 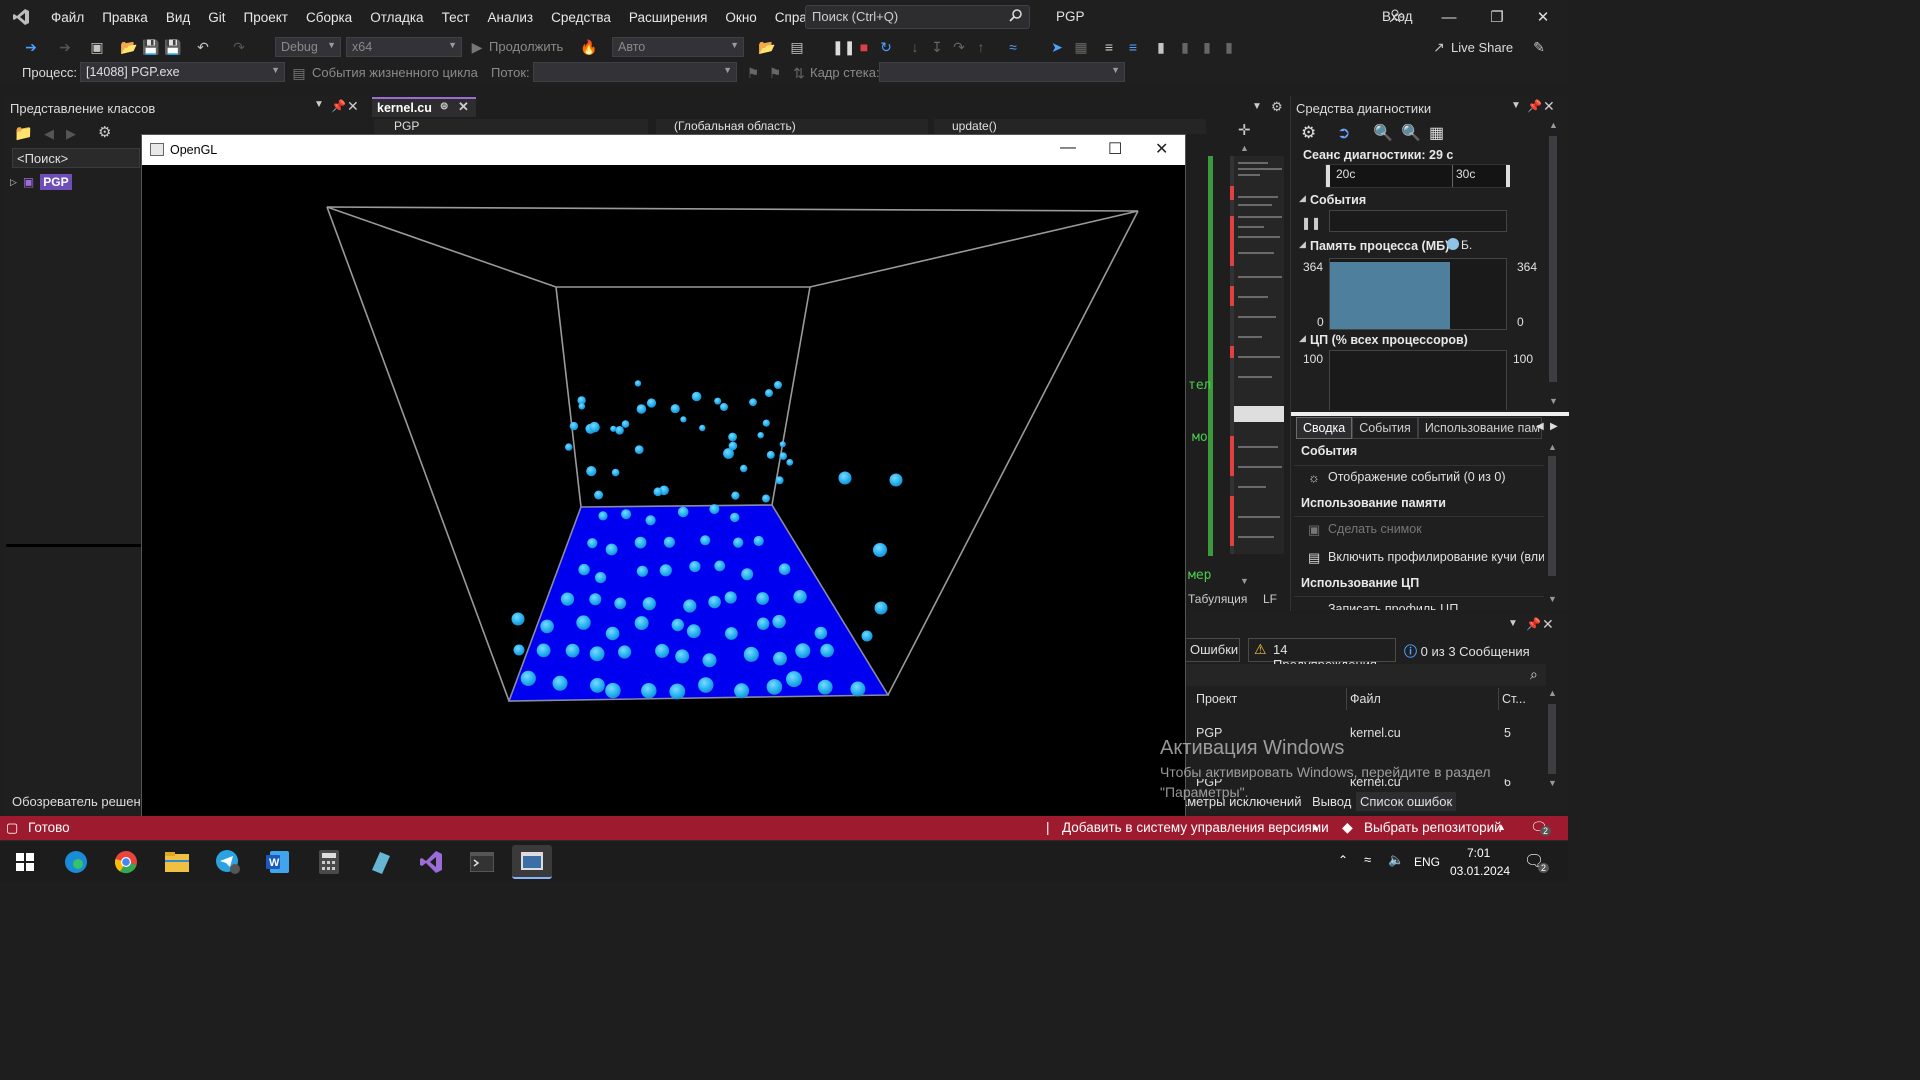 I want to click on new-folder-icon: 📁, so click(x=23, y=133).